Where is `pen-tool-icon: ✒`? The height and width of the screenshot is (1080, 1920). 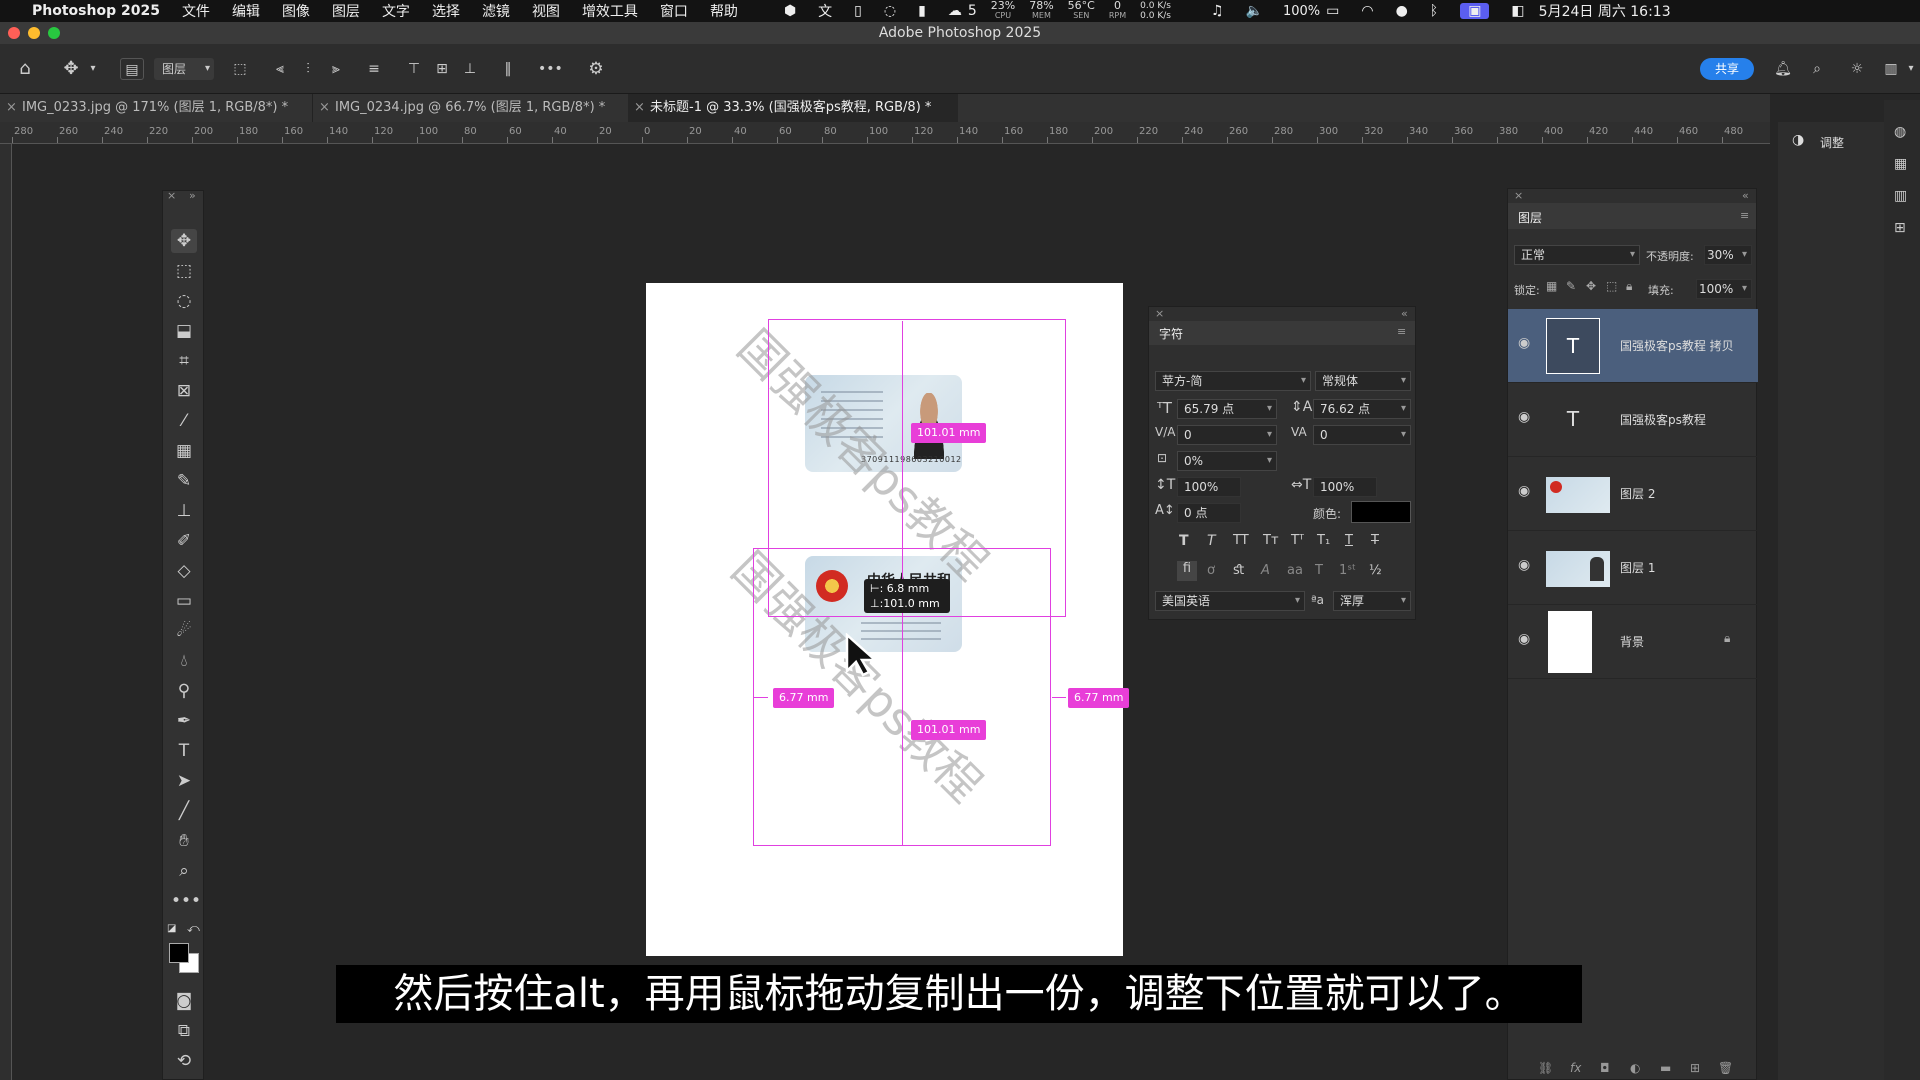 pen-tool-icon: ✒ is located at coordinates (184, 721).